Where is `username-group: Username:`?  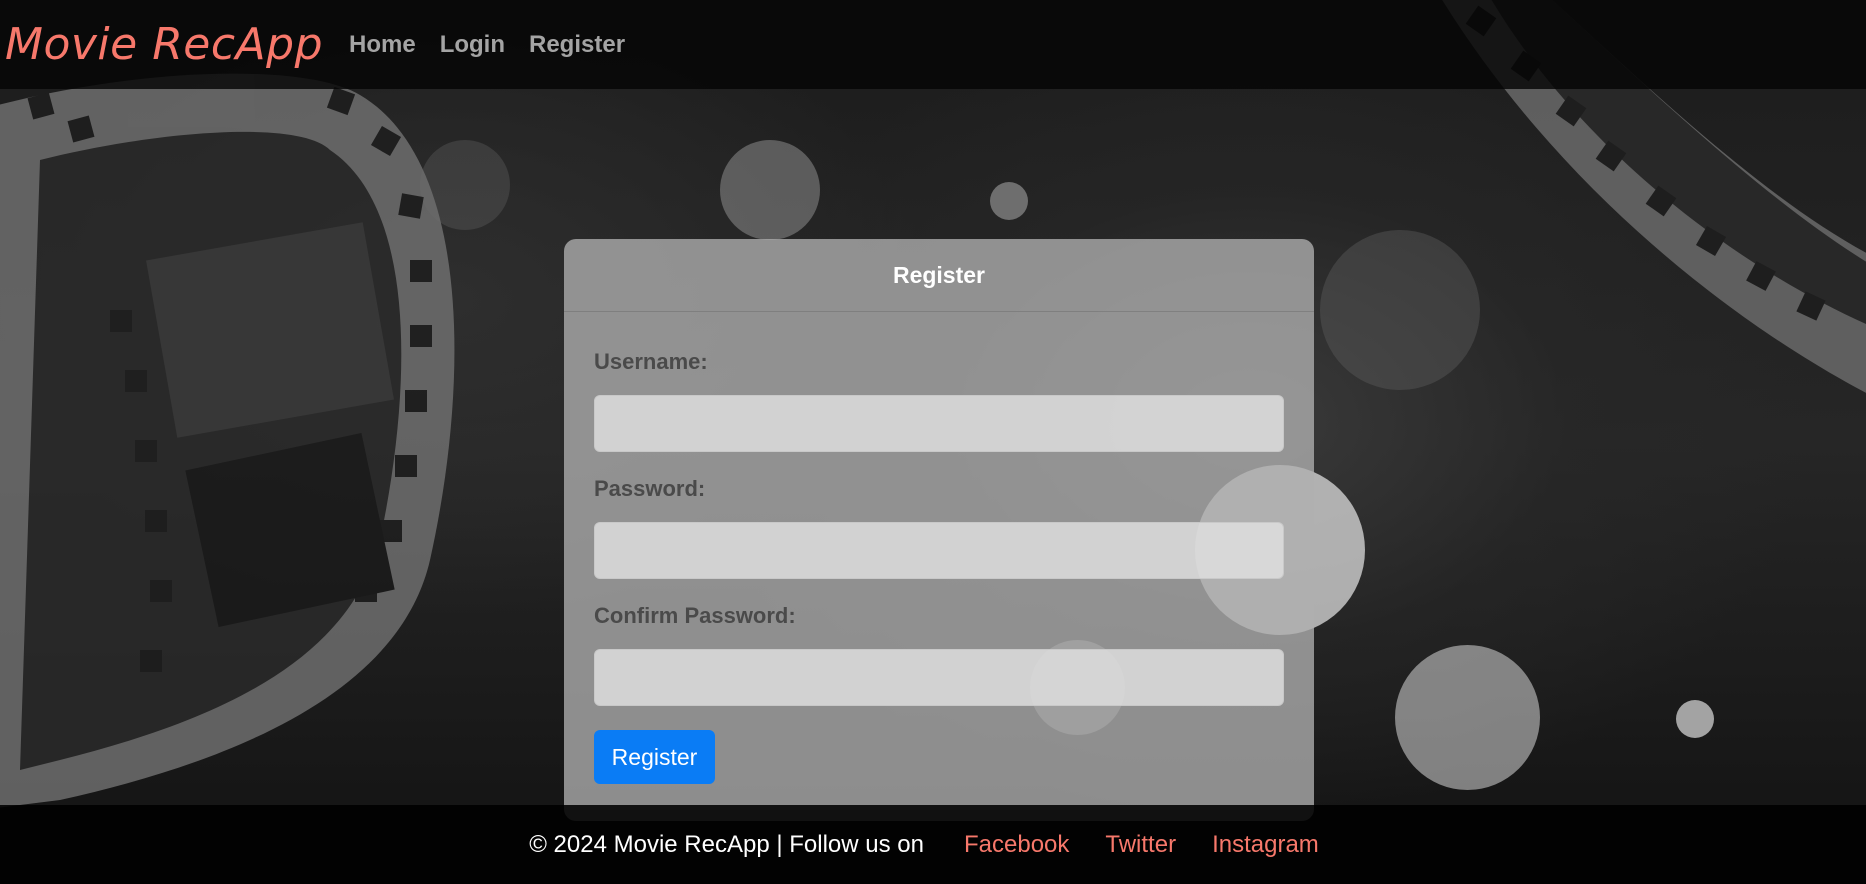
username-group: Username: is located at coordinates (939, 400).